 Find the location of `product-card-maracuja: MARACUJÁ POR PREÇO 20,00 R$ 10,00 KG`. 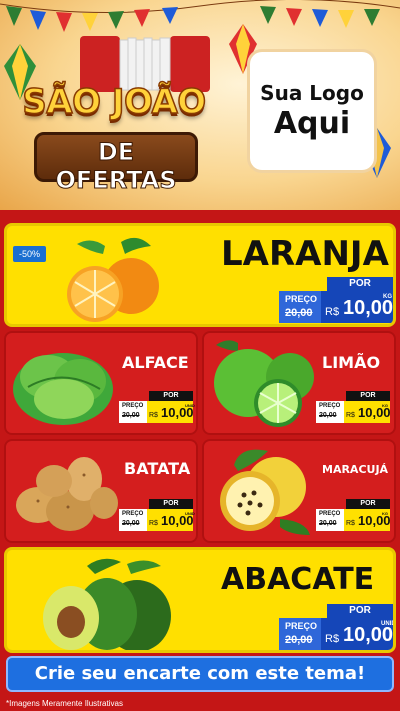

product-card-maracuja: MARACUJÁ POR PREÇO 20,00 R$ 10,00 KG is located at coordinates (299, 491).